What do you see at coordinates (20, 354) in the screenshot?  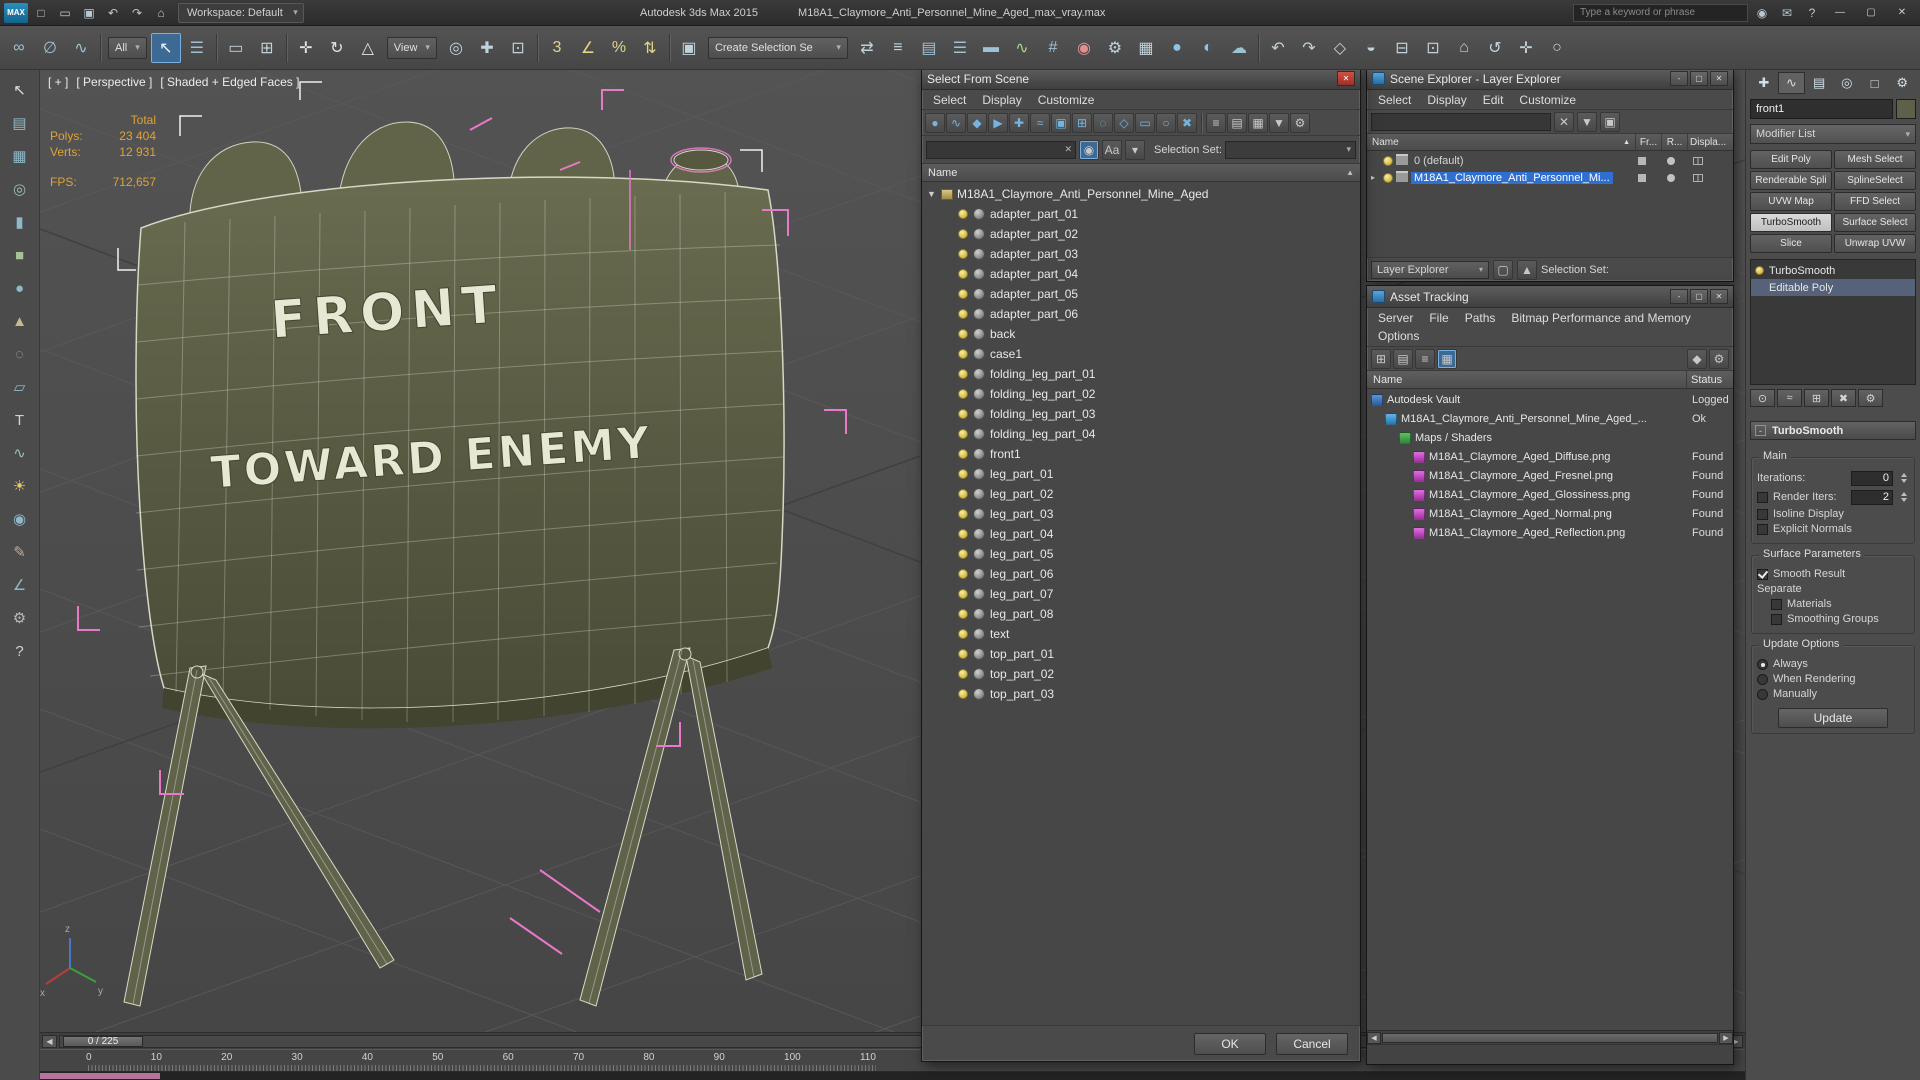 I see `torus-icon: ◌` at bounding box center [20, 354].